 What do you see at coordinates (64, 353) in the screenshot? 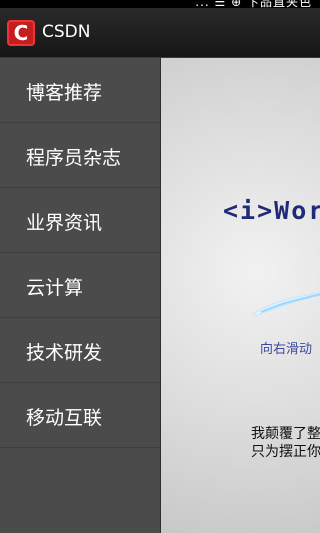
I see `drawer-item-label: 技术研发` at bounding box center [64, 353].